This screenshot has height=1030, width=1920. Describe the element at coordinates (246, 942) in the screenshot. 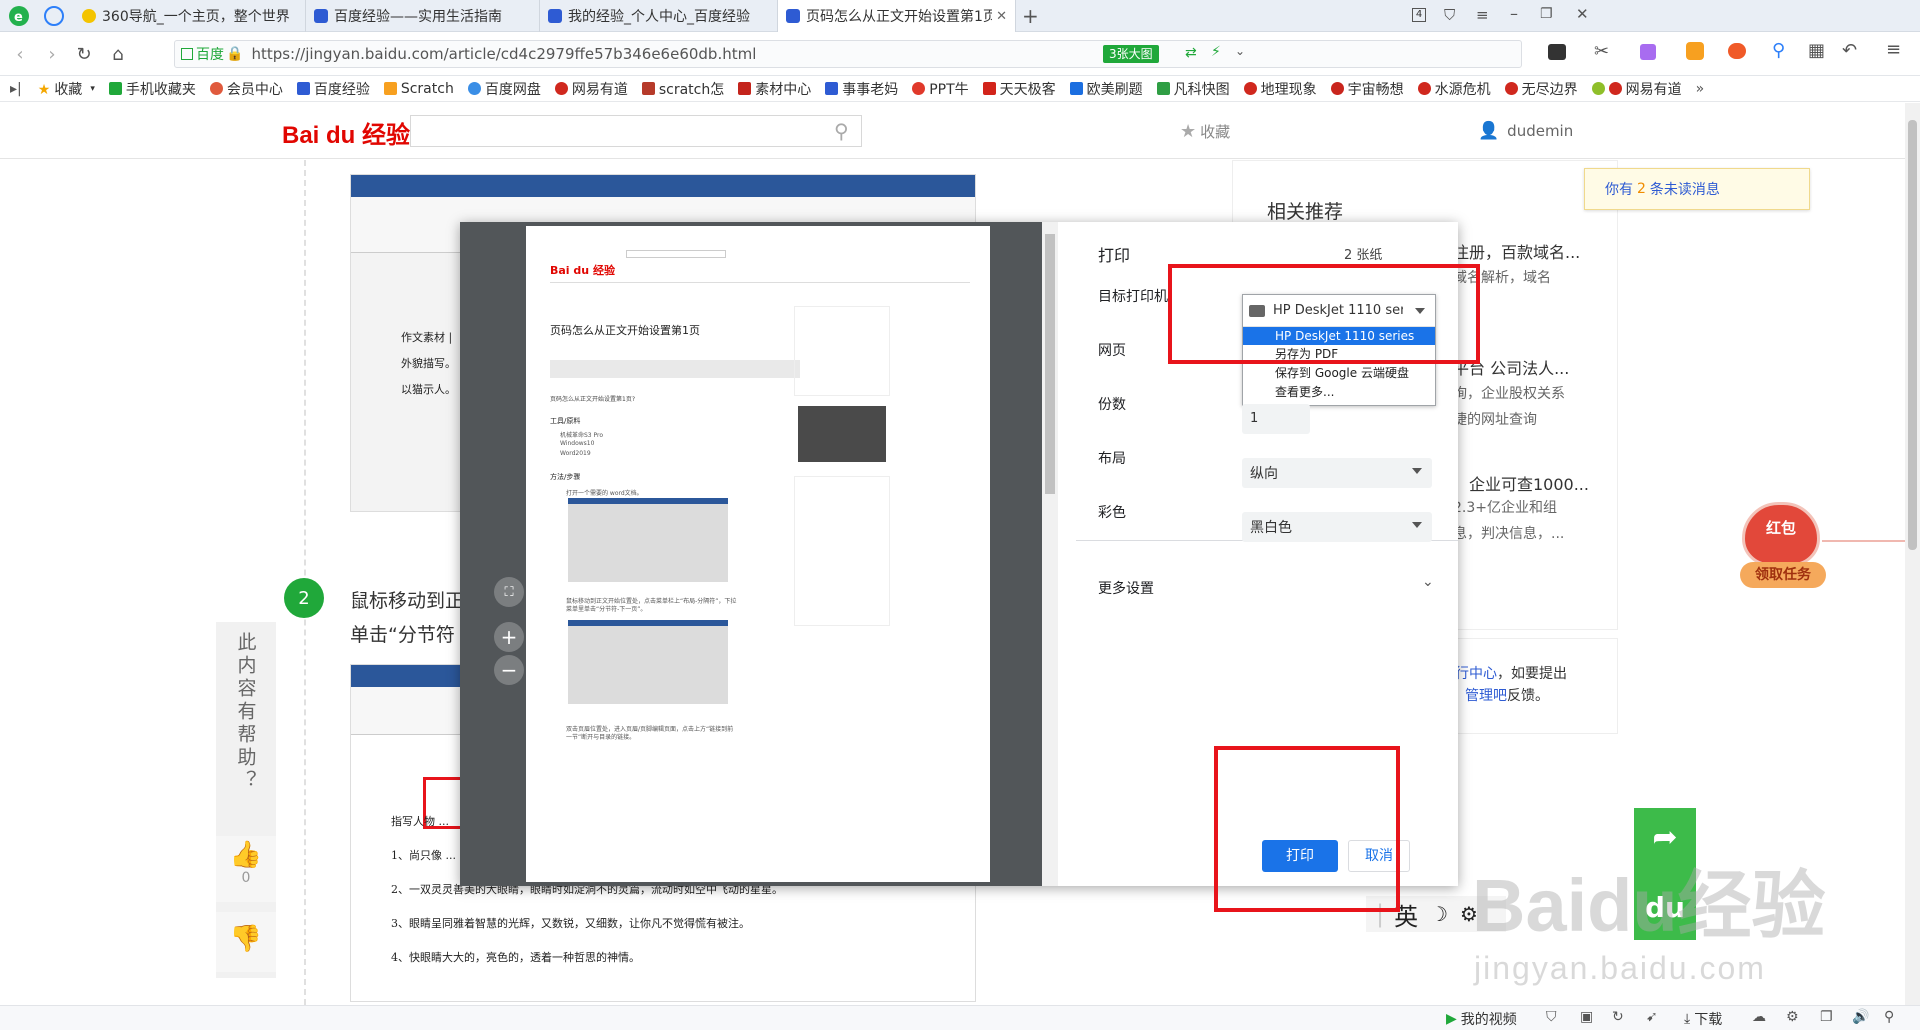

I see `dislike-button: 👎` at that location.